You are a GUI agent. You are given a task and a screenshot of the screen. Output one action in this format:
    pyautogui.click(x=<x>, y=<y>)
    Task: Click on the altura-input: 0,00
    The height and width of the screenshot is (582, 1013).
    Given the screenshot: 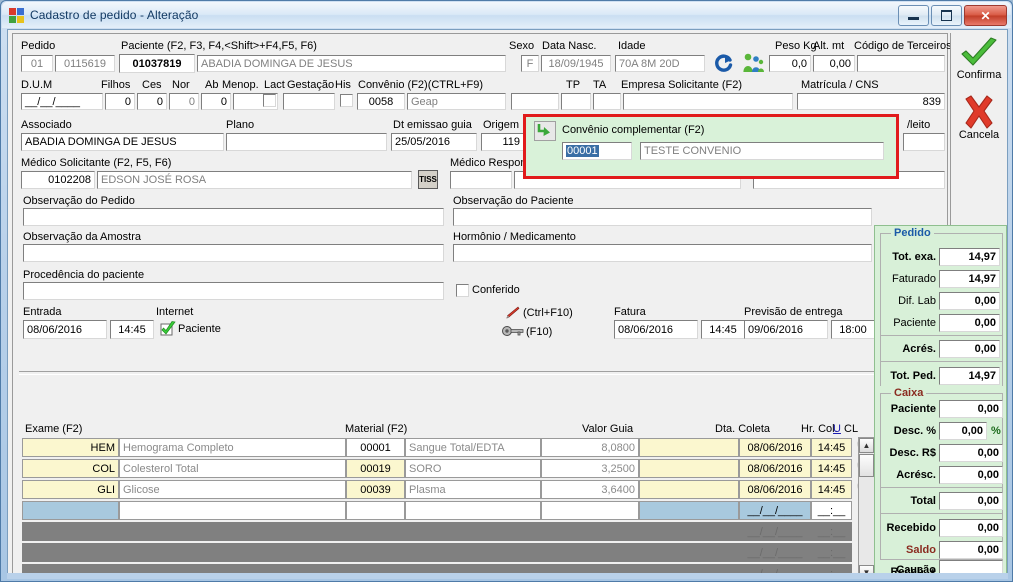 What is the action you would take?
    pyautogui.click(x=834, y=63)
    